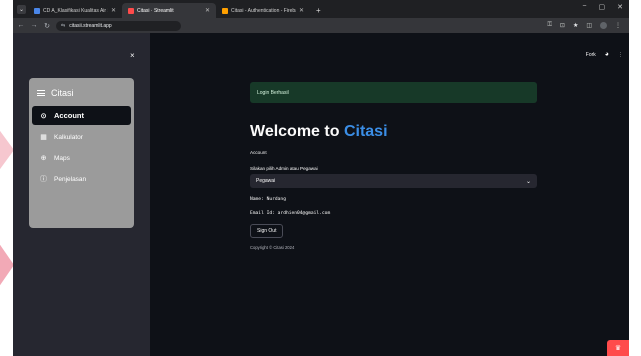 The height and width of the screenshot is (356, 641). What do you see at coordinates (618, 348) in the screenshot?
I see `streamlit-crown-icon: ♛` at bounding box center [618, 348].